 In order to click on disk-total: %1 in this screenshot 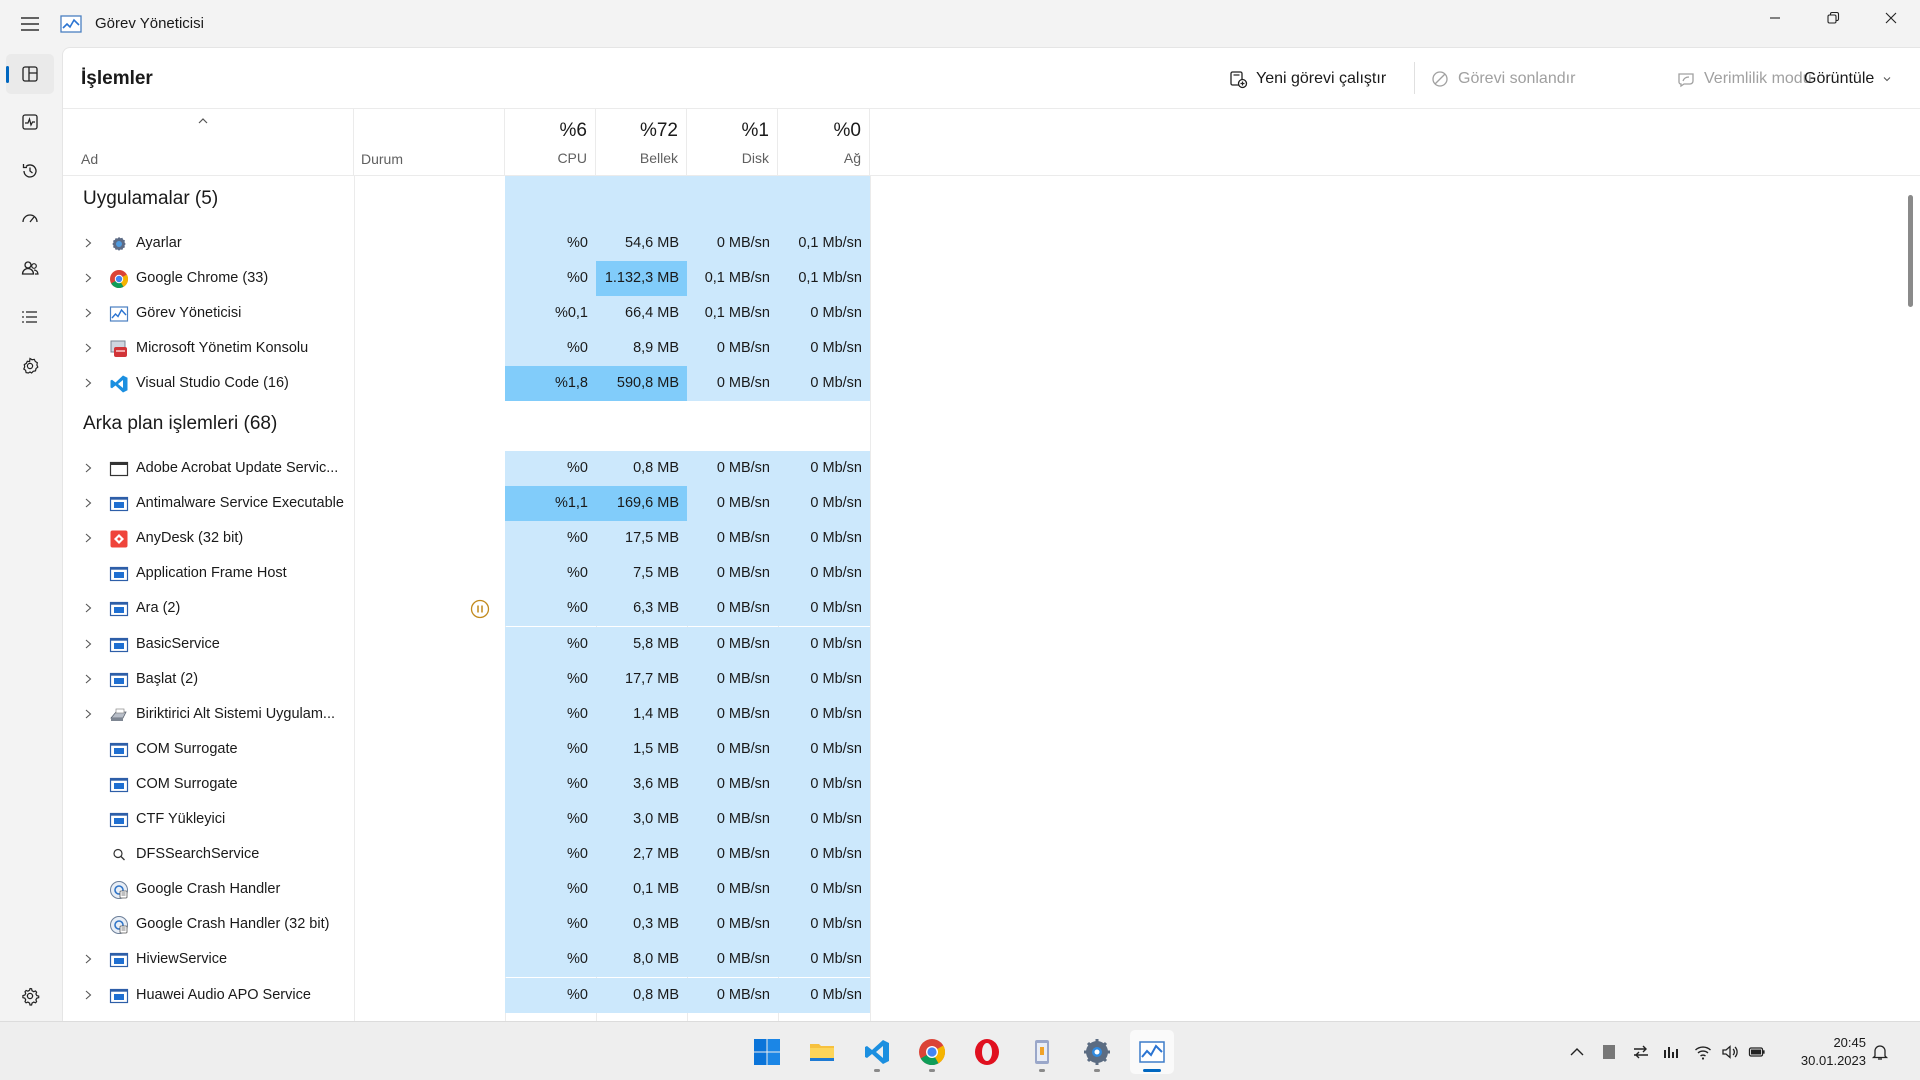, I will do `click(755, 130)`.